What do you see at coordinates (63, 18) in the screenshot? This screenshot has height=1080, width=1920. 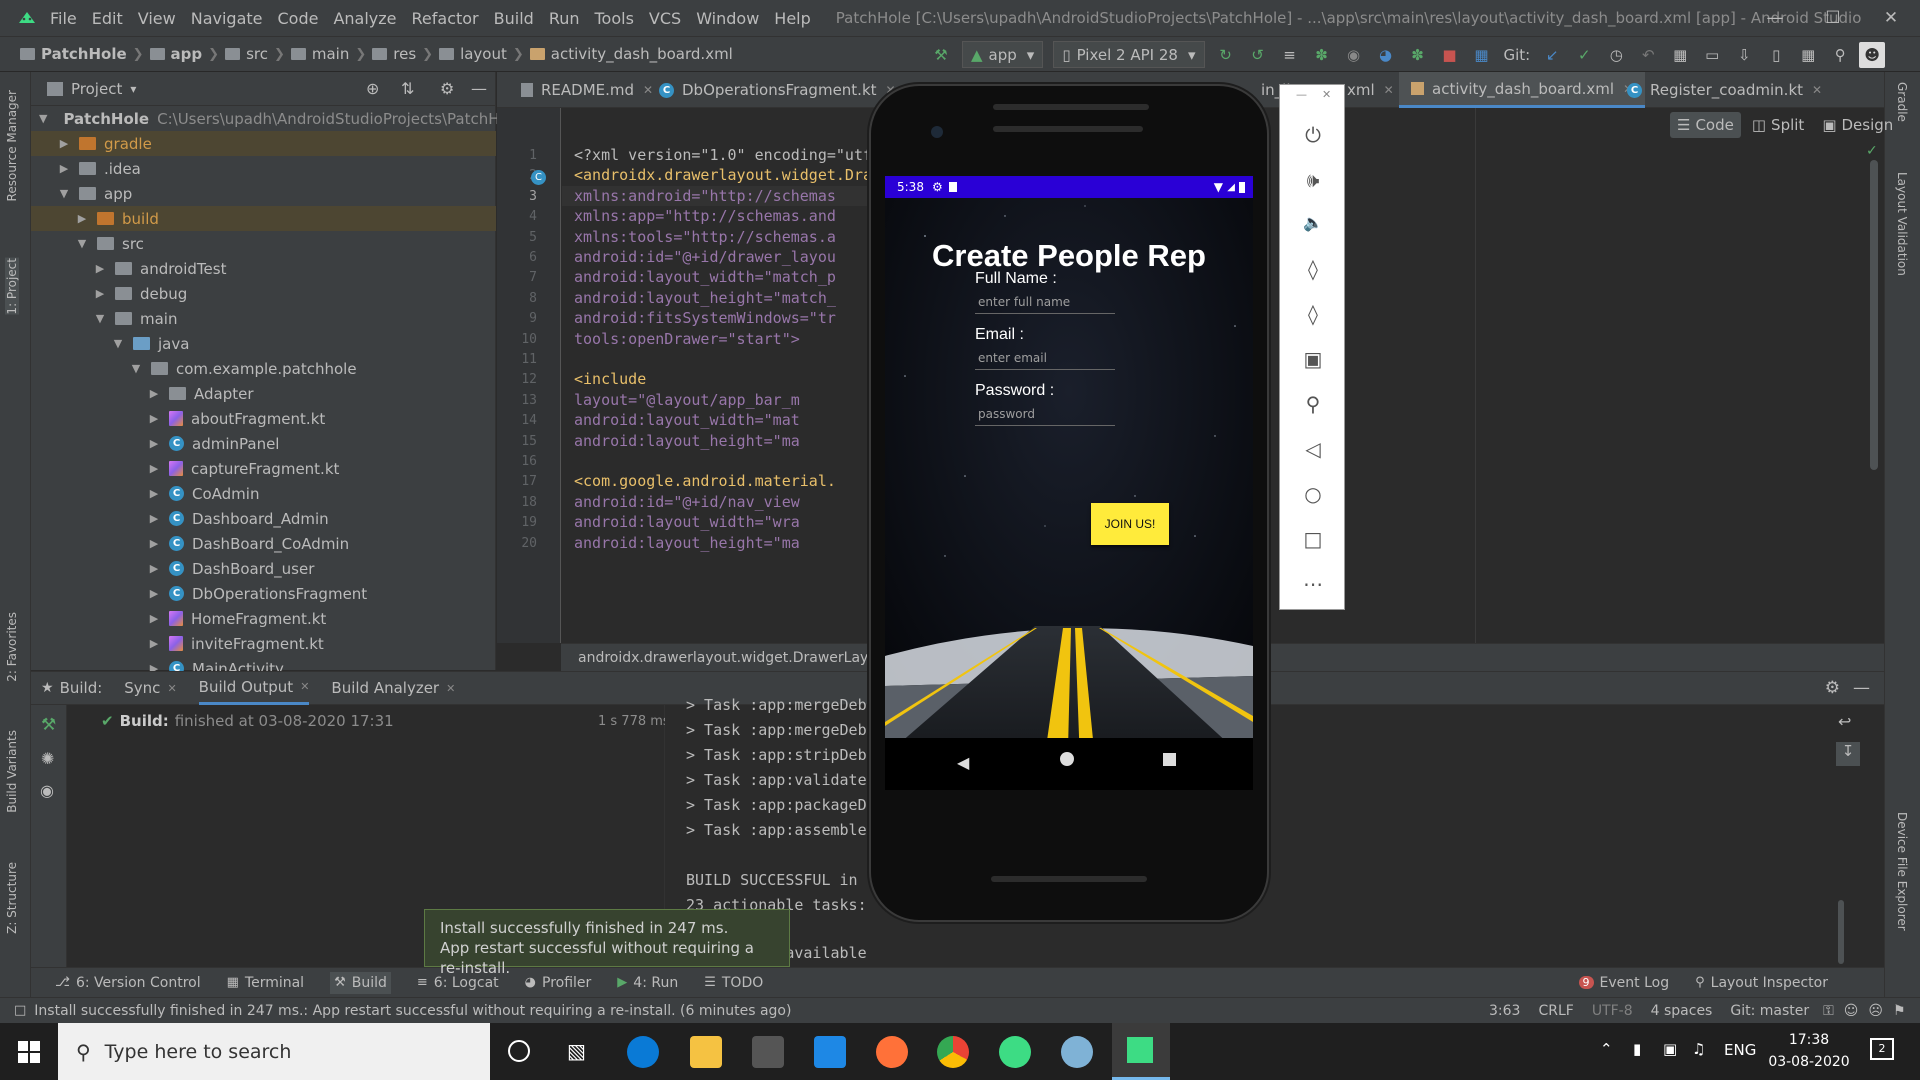 I see `menu-file: File` at bounding box center [63, 18].